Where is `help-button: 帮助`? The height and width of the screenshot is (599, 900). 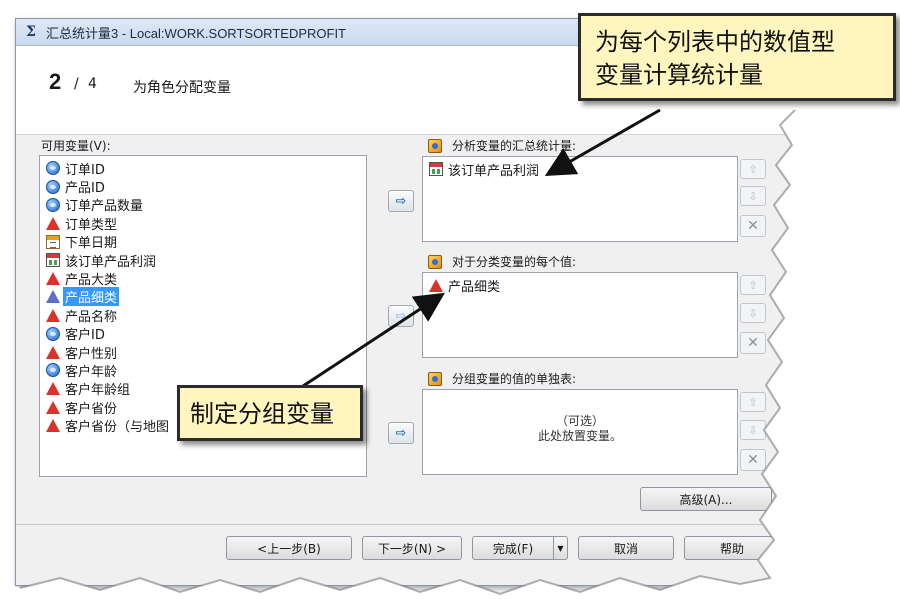
help-button: 帮助 is located at coordinates (732, 548).